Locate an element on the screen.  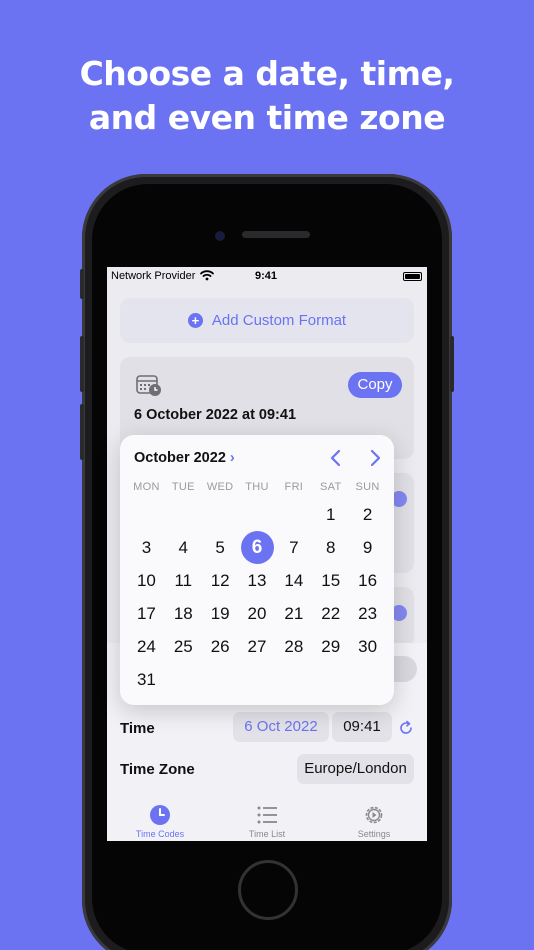
next-month-button is located at coordinates (375, 458).